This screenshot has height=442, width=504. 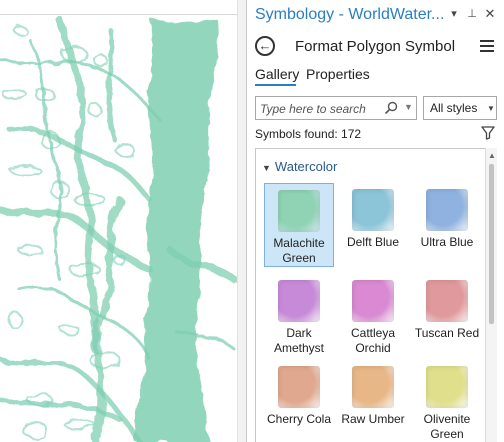 What do you see at coordinates (447, 242) in the screenshot?
I see `symbol-label: Ultra Blue` at bounding box center [447, 242].